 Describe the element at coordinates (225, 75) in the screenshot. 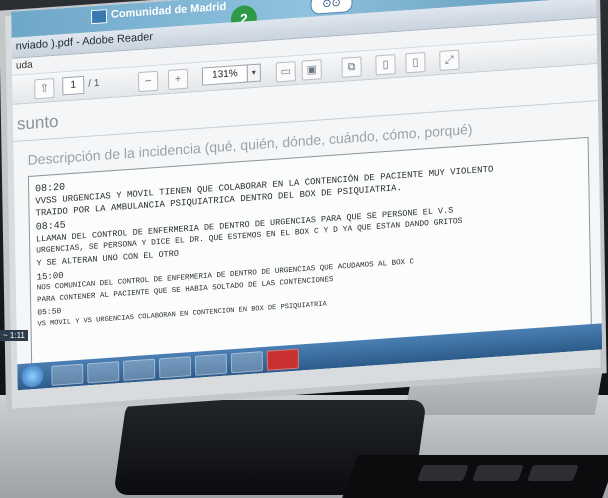

I see `zoom-input: 131%` at that location.